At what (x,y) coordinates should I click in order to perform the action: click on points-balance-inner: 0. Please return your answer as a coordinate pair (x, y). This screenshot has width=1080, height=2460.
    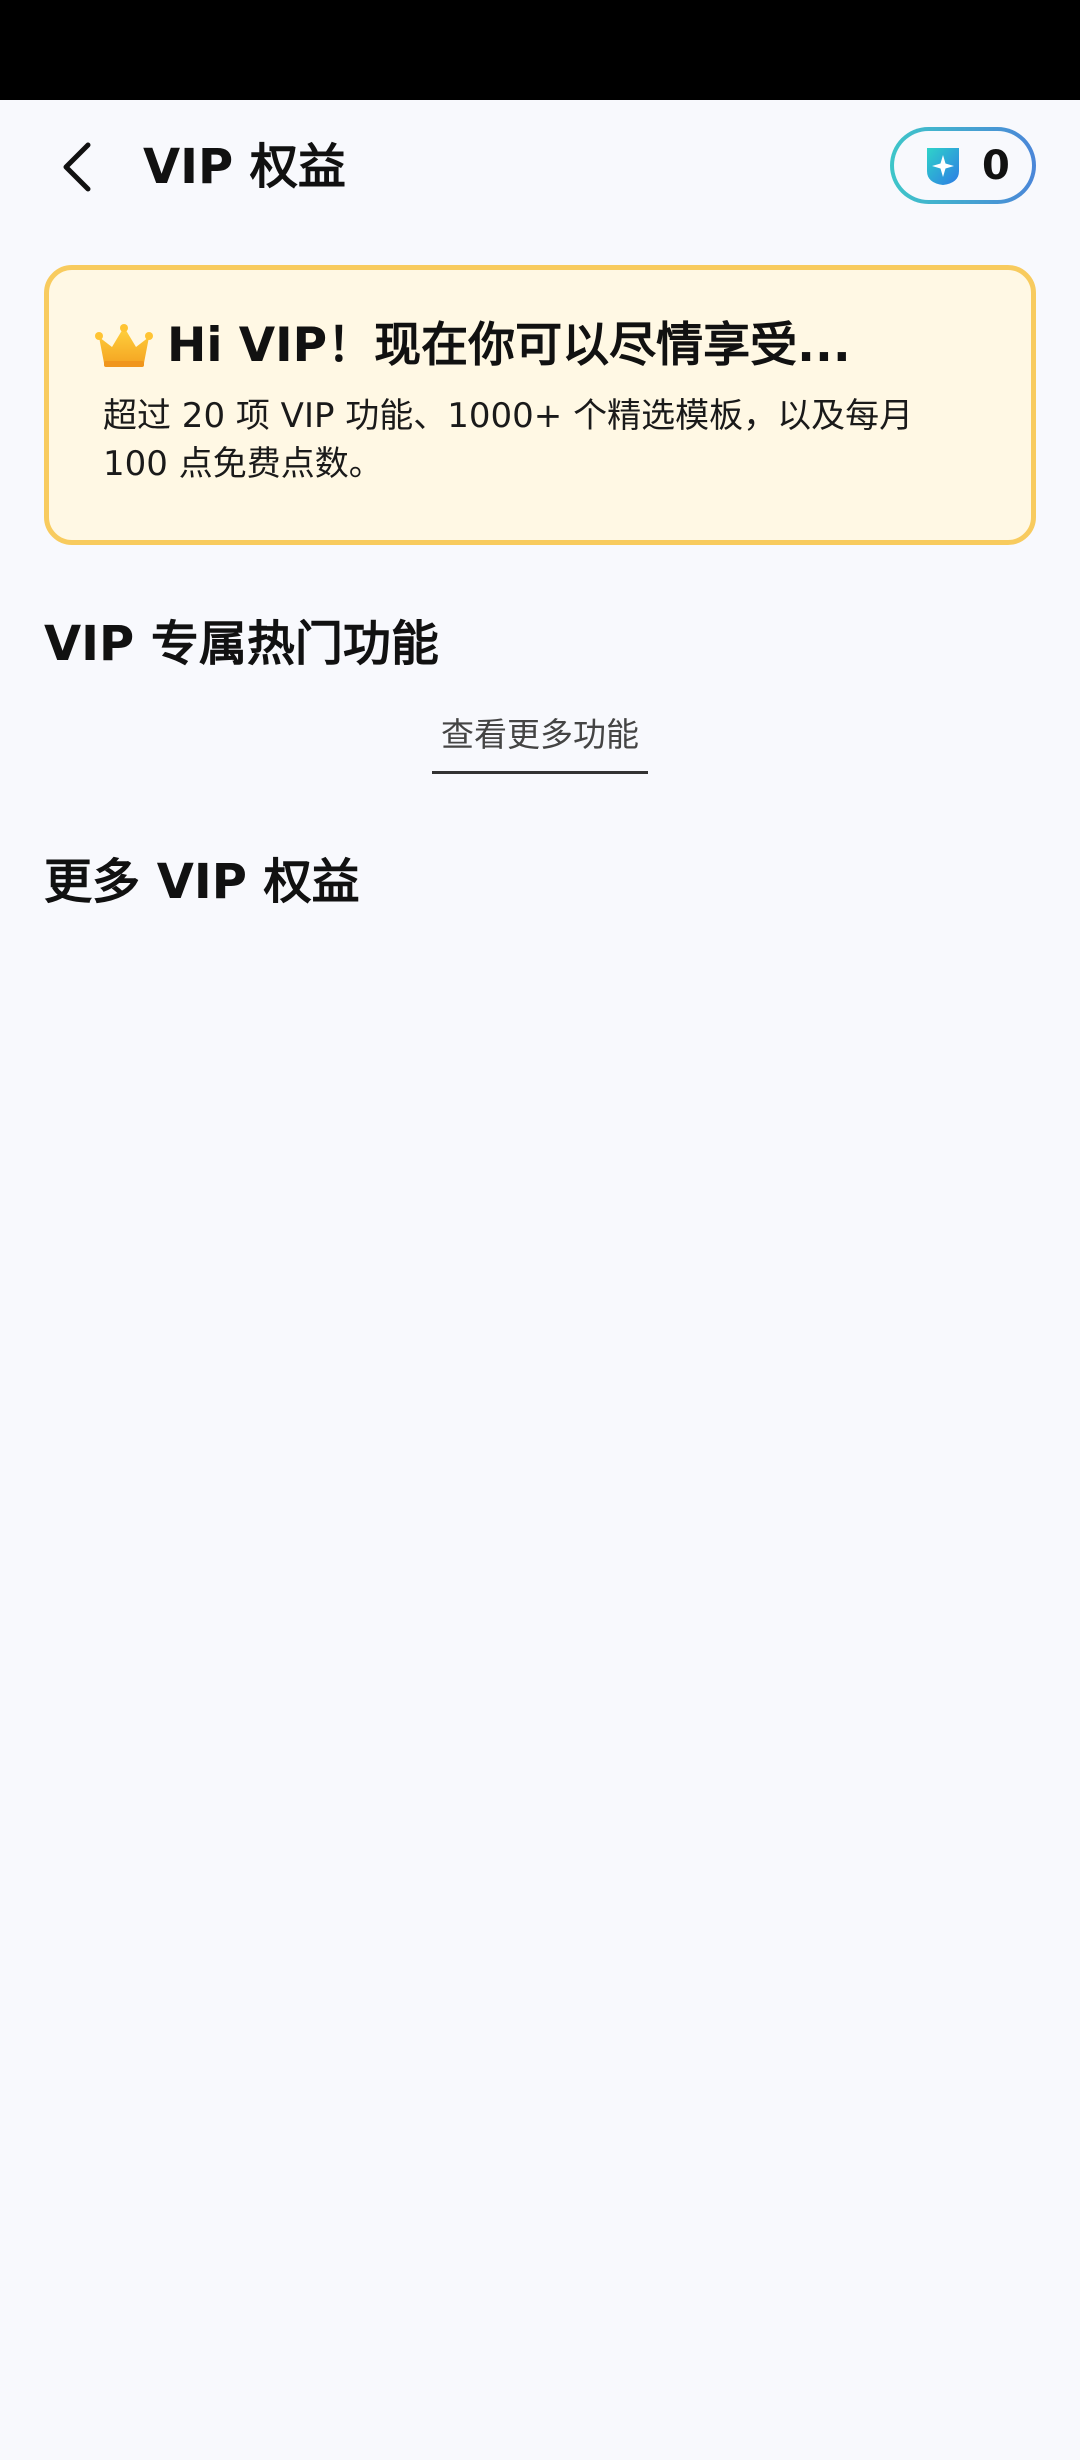
    Looking at the image, I should click on (963, 165).